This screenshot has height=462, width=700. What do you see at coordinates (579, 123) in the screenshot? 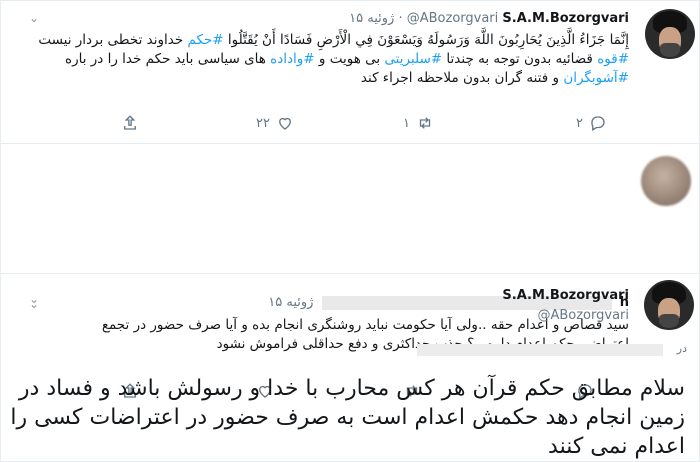
I see `reply-count: ۲` at bounding box center [579, 123].